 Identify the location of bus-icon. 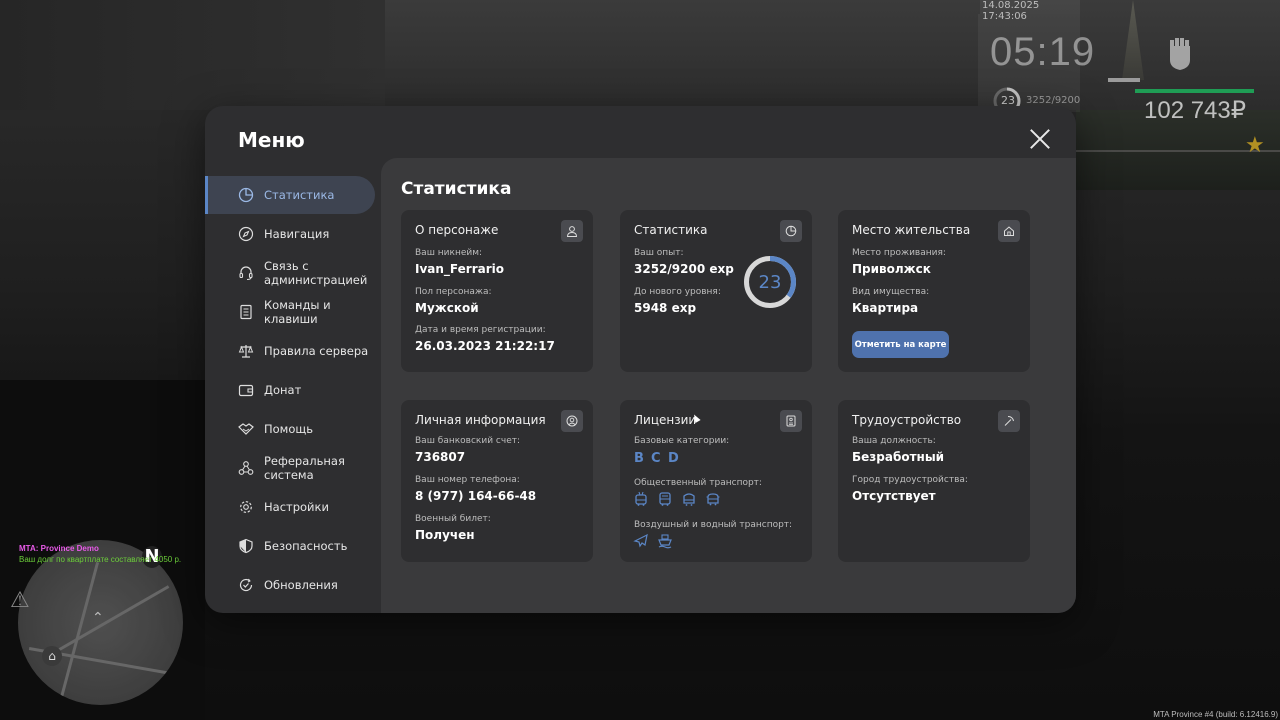
(665, 499).